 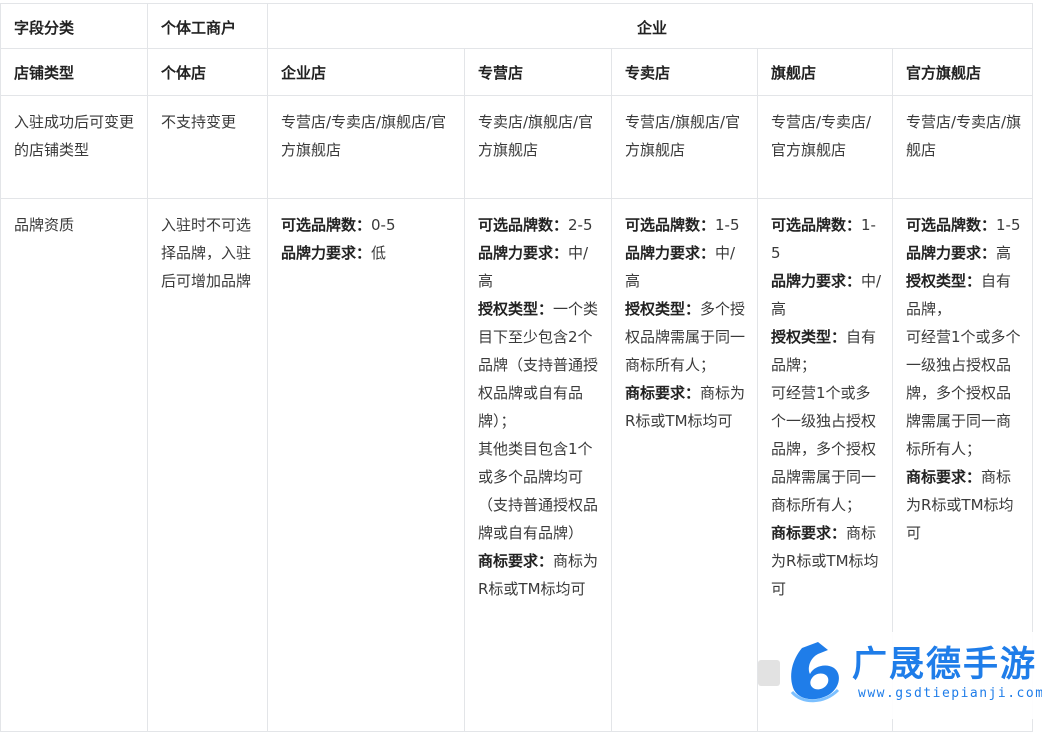 I want to click on changeable-official-flagship: 专营店/专卖店/旗舰店, so click(x=962, y=147).